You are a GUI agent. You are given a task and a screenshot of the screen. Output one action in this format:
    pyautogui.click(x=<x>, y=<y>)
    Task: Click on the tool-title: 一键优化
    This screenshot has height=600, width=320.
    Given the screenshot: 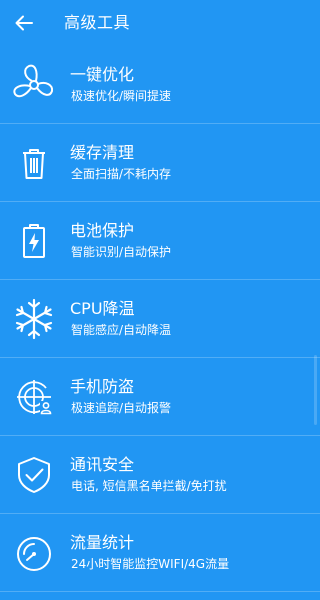 What is the action you would take?
    pyautogui.click(x=102, y=74)
    